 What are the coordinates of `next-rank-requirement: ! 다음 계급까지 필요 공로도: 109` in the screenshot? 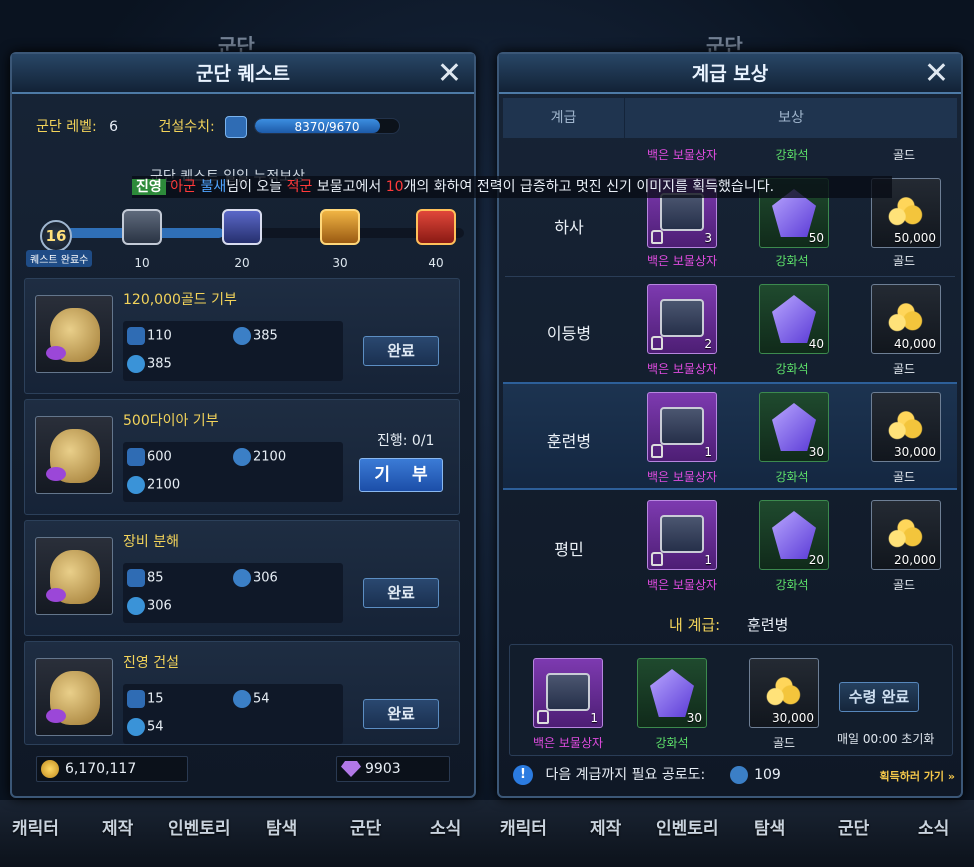 It's located at (647, 774).